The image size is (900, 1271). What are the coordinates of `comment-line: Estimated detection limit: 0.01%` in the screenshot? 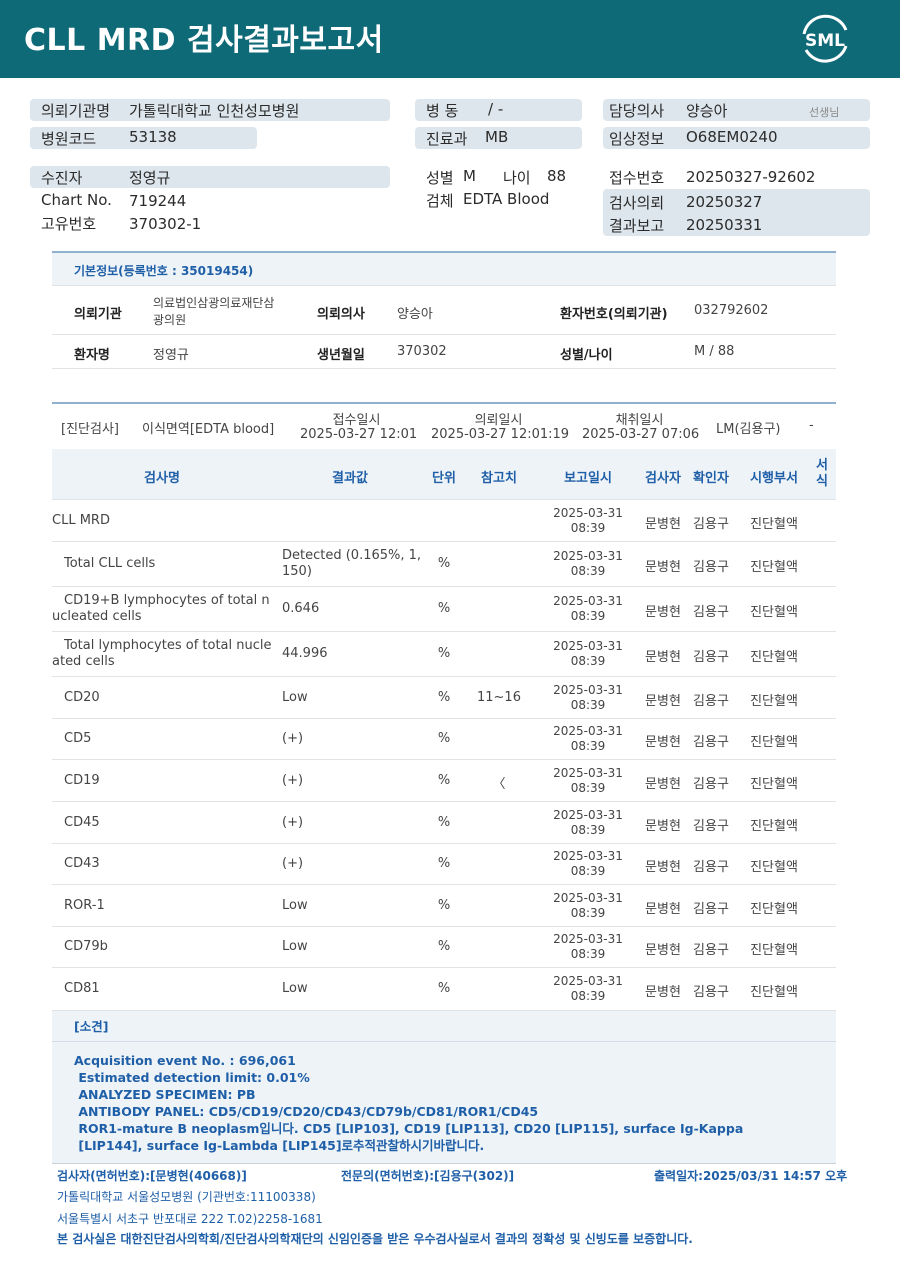 It's located at (192, 1077).